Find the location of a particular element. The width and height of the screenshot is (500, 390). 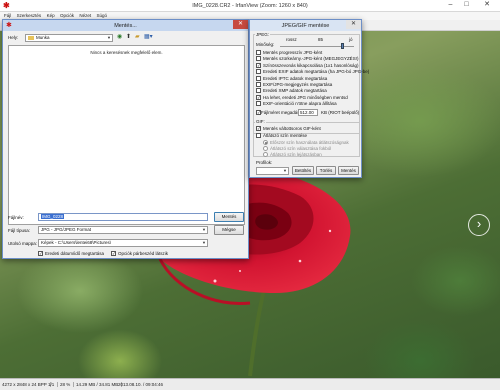

radio-first-color-label: Először szín használata átlátszóságnak is located at coordinates (309, 142).